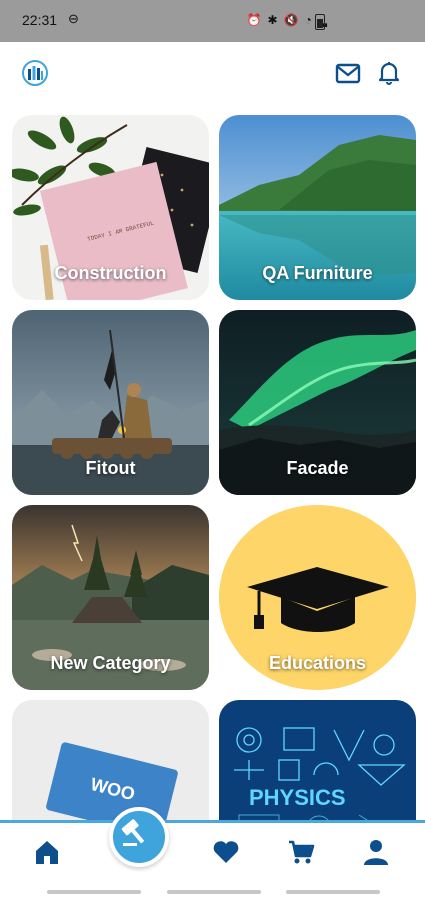 The image size is (425, 900). Describe the element at coordinates (110, 597) in the screenshot. I see `category-card-new-category: New Category` at that location.